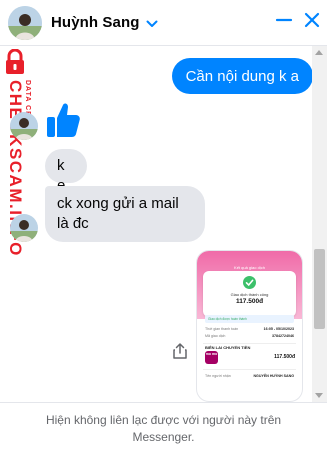 This screenshot has height=454, width=327. I want to click on receipt-row-value: 37842724046, so click(283, 336).